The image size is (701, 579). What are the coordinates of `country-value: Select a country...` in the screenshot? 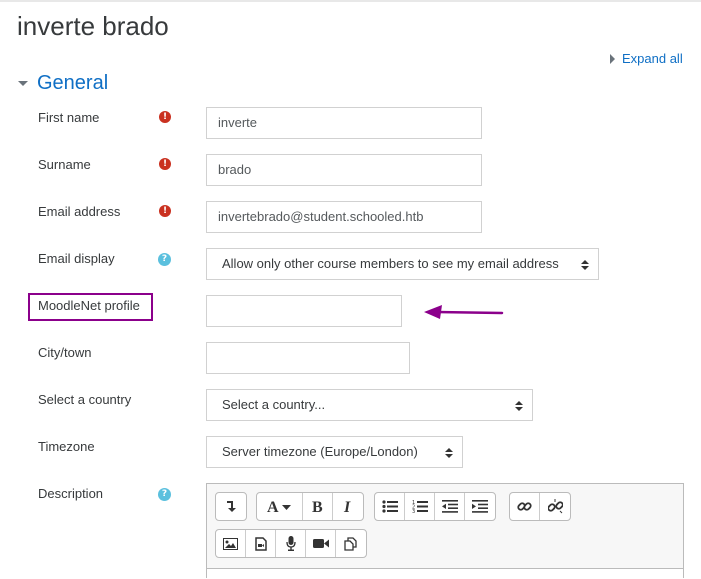 It's located at (274, 404).